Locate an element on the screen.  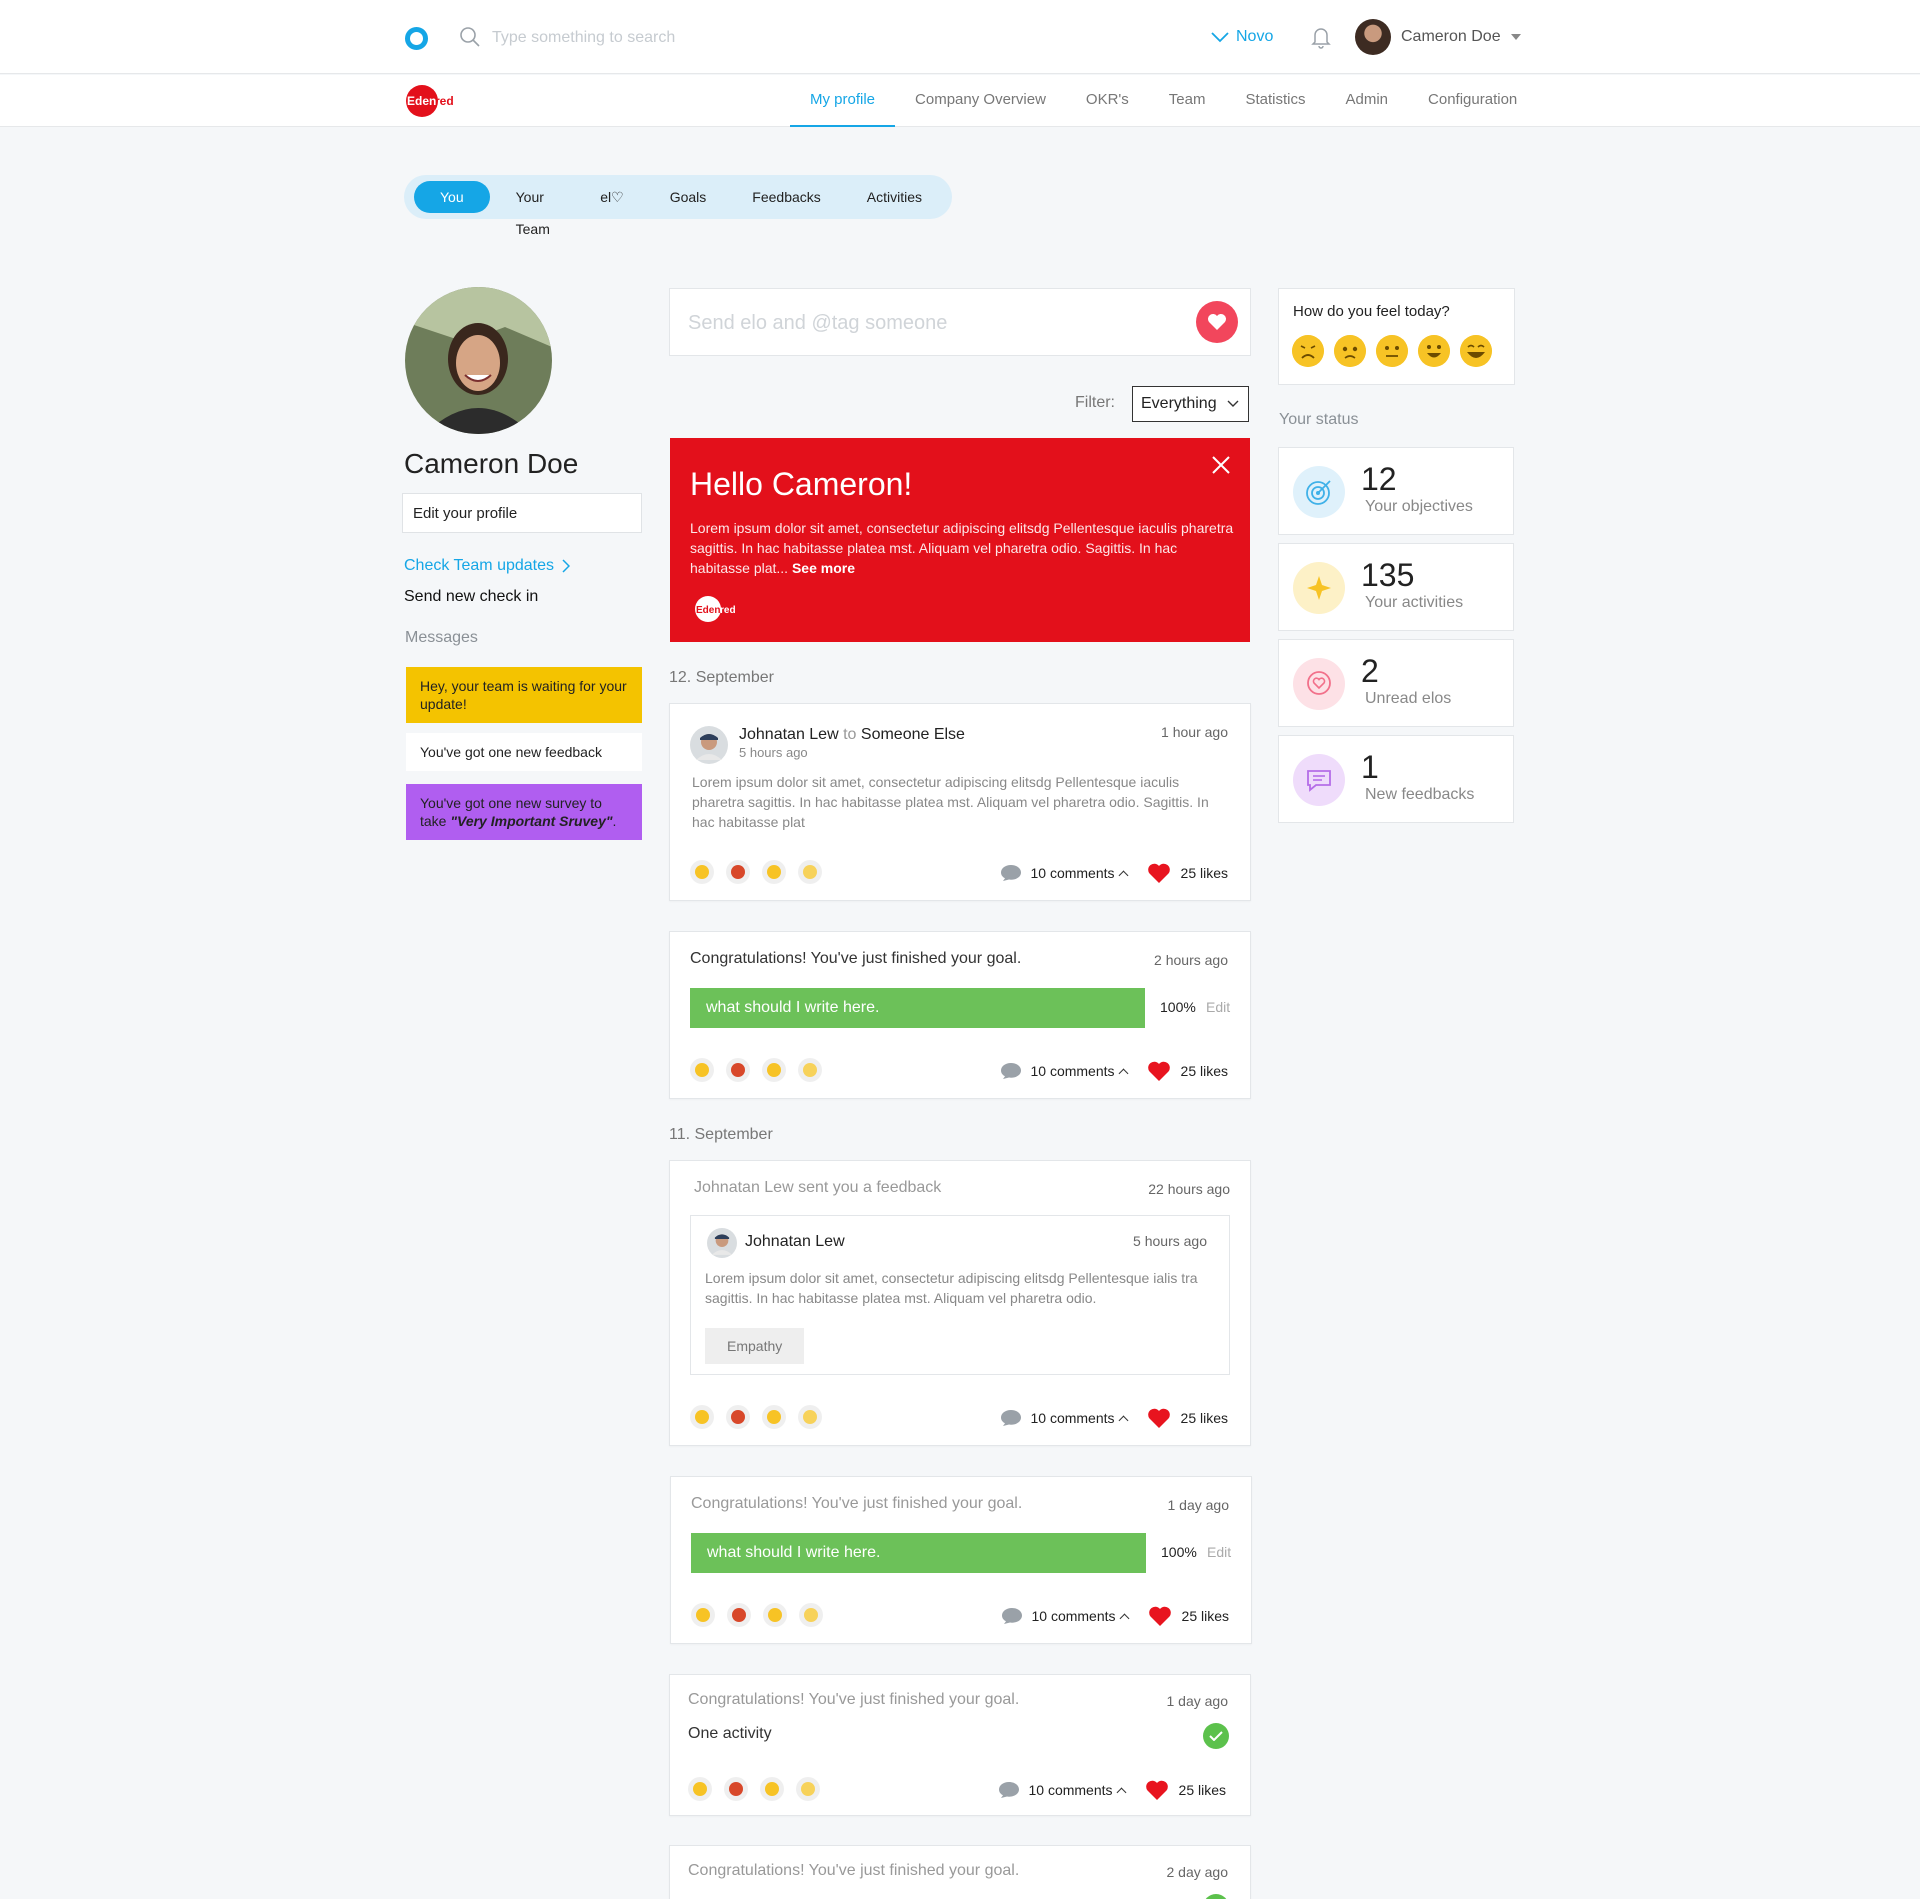
stat-activities: 135 Your activities is located at coordinates (1396, 587).